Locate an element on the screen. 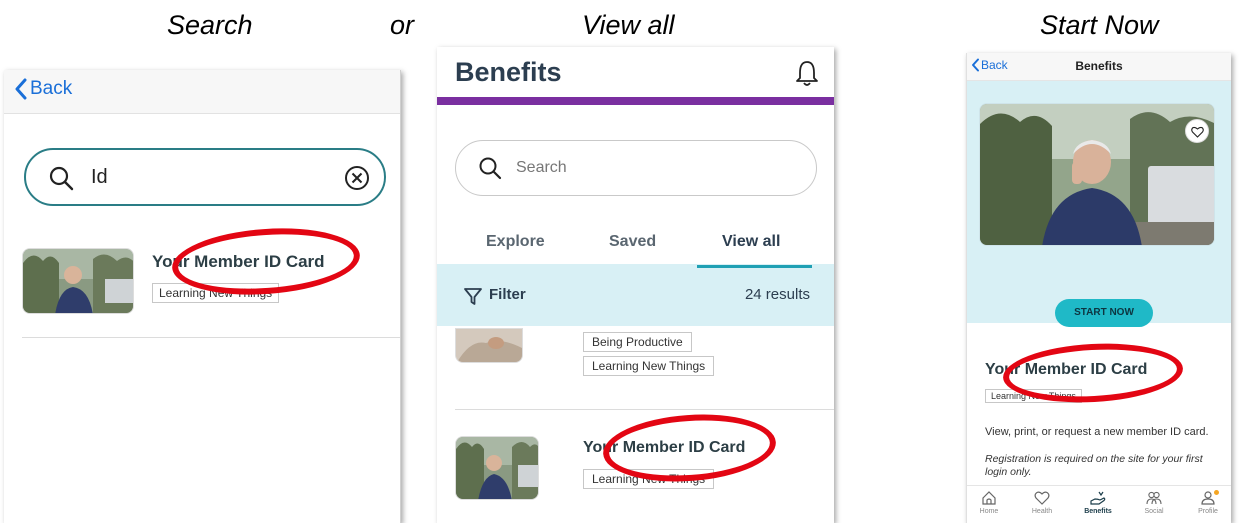 This screenshot has height=523, width=1243. nav-label: Benefits is located at coordinates (1098, 511).